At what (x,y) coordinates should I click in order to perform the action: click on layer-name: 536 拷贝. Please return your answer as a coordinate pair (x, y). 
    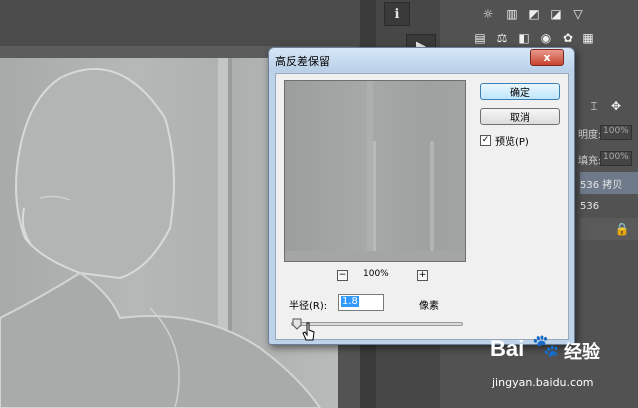
    Looking at the image, I should click on (601, 185).